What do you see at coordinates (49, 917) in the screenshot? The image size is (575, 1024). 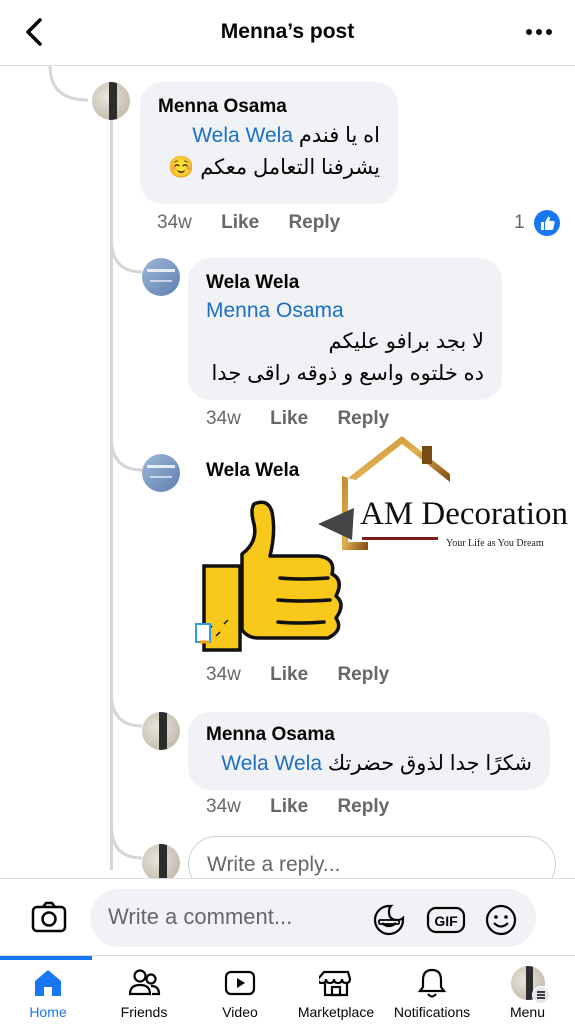 I see `camera-icon` at bounding box center [49, 917].